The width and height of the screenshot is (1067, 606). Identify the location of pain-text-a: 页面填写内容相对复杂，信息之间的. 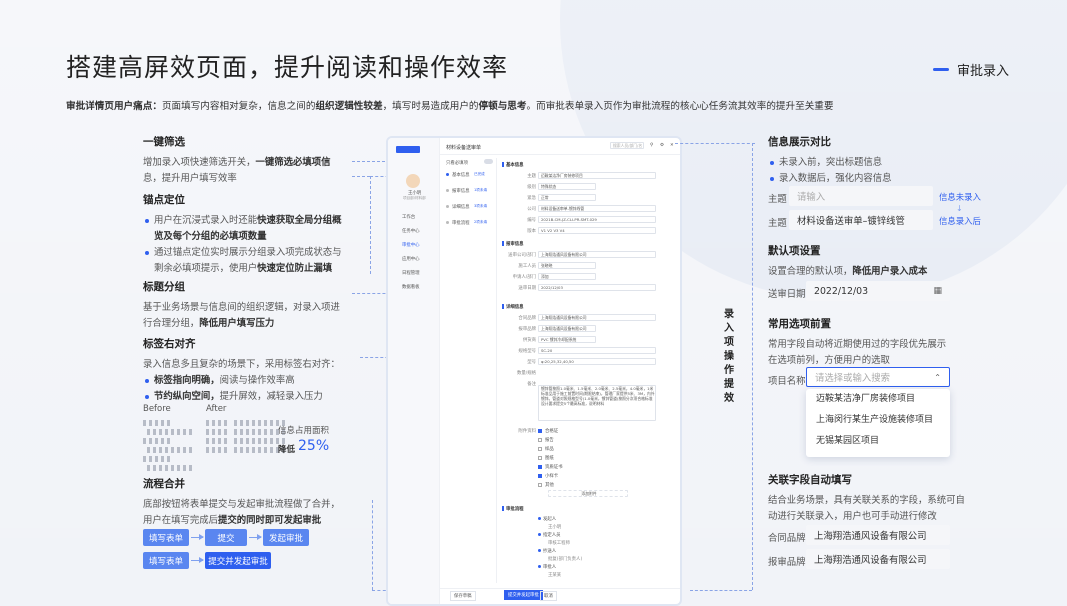
(238, 106).